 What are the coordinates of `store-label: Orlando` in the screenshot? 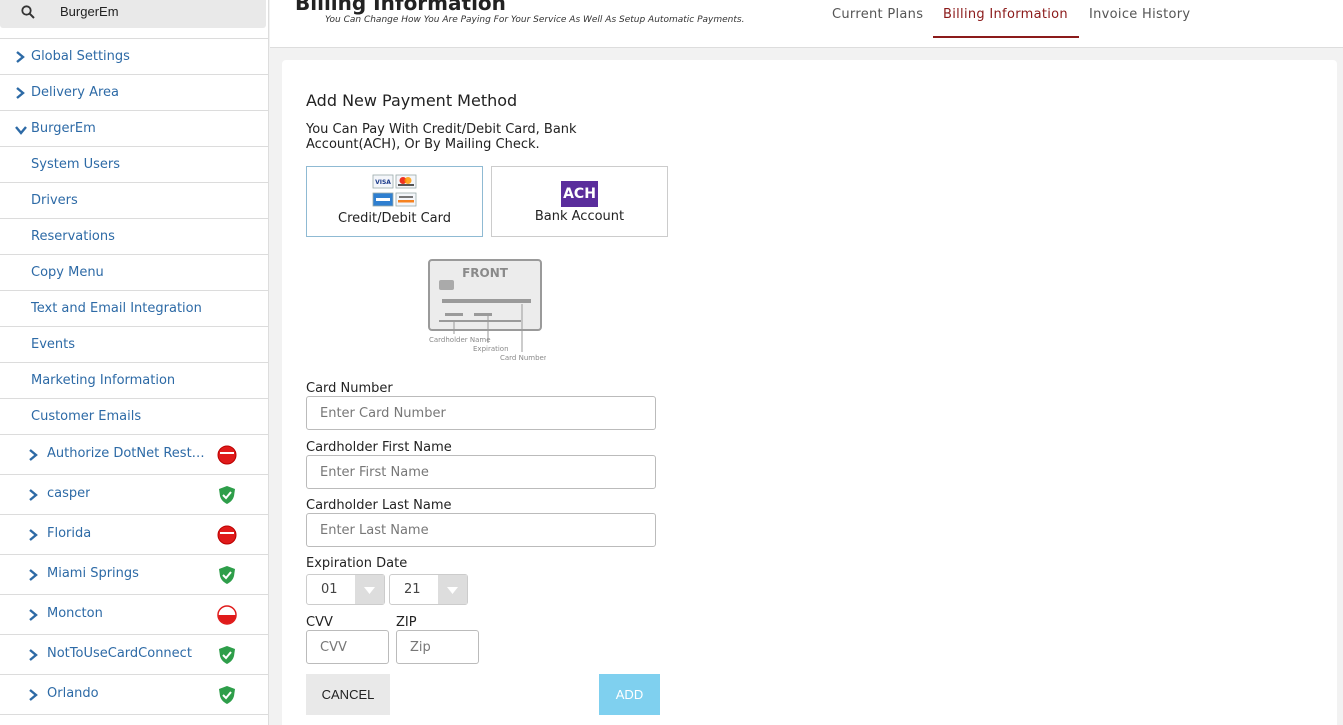 It's located at (73, 693).